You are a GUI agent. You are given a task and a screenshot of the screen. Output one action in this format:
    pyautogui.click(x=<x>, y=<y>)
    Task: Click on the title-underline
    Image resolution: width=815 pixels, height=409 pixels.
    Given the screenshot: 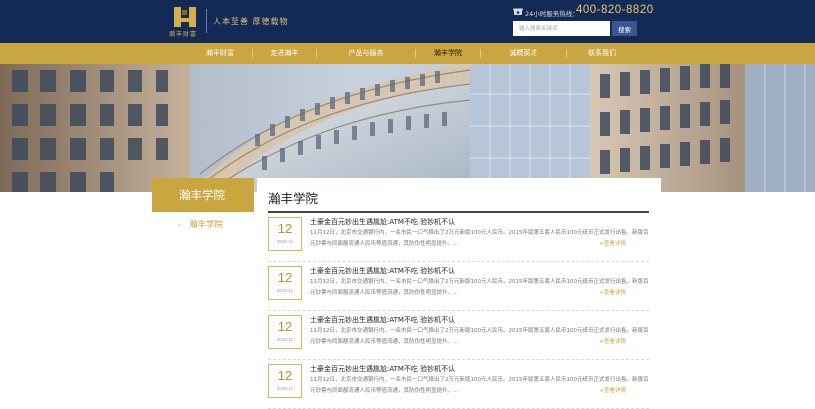 What is the action you would take?
    pyautogui.click(x=458, y=212)
    